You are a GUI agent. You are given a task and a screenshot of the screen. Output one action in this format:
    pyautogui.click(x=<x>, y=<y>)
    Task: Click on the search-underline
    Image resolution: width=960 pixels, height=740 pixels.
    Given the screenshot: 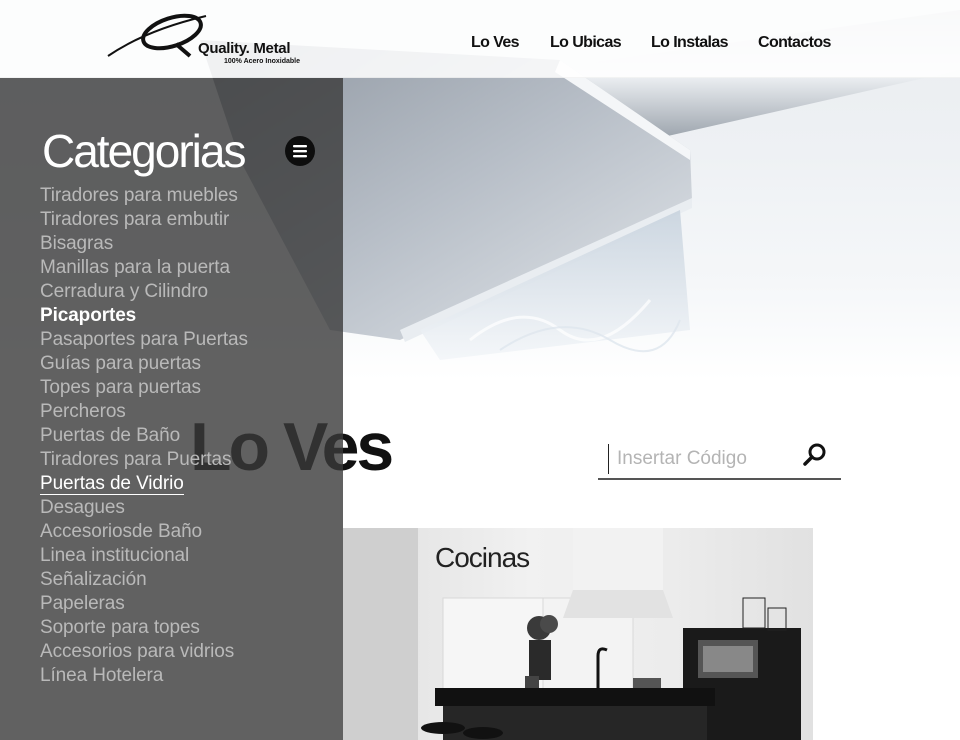 What is the action you would take?
    pyautogui.click(x=719, y=479)
    